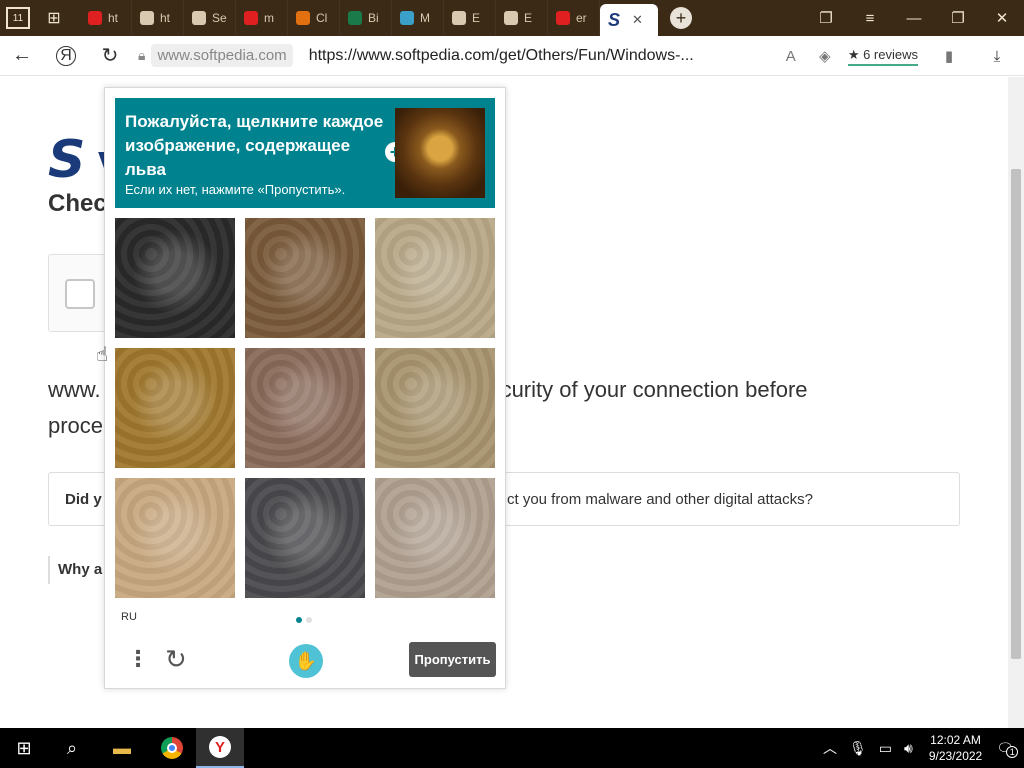  I want to click on gear-icon, so click(199, 18).